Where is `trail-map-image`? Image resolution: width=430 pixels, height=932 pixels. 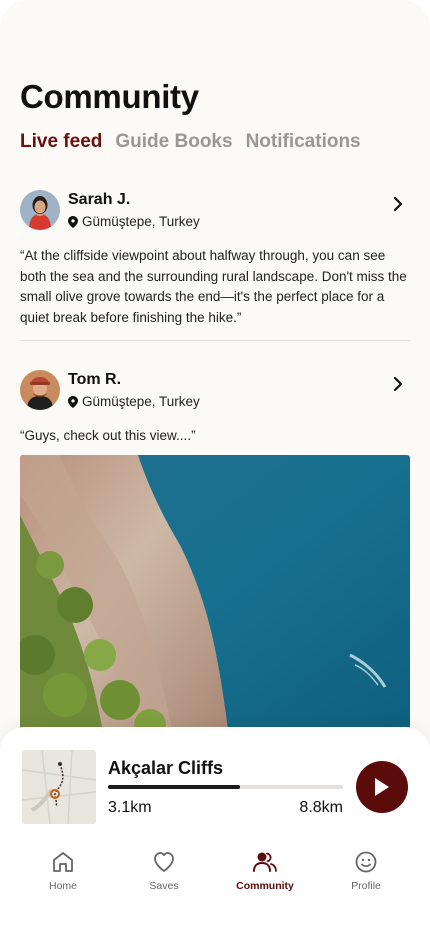
trail-map-image is located at coordinates (59, 787).